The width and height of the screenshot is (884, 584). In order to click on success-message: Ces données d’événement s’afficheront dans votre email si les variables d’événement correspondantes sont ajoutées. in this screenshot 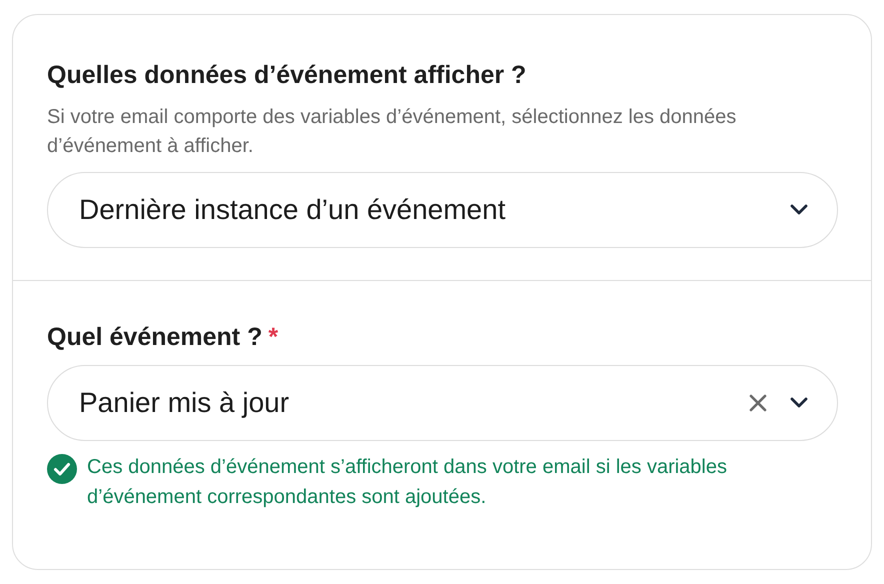, I will do `click(407, 482)`.